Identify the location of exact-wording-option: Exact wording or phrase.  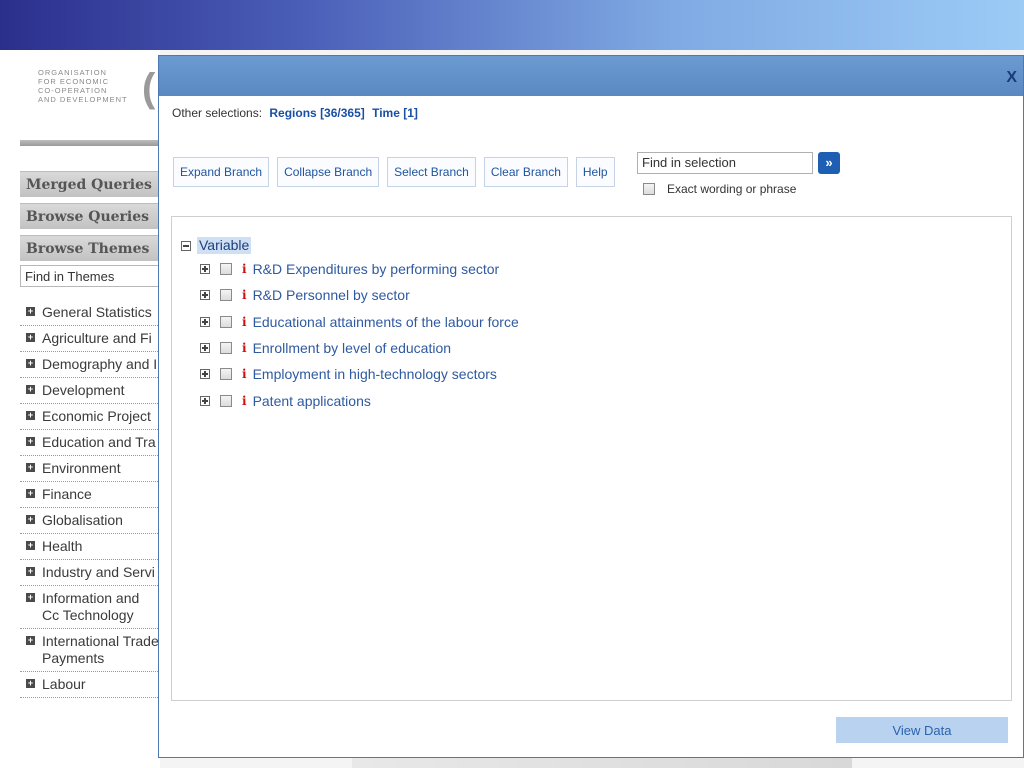
(719, 189).